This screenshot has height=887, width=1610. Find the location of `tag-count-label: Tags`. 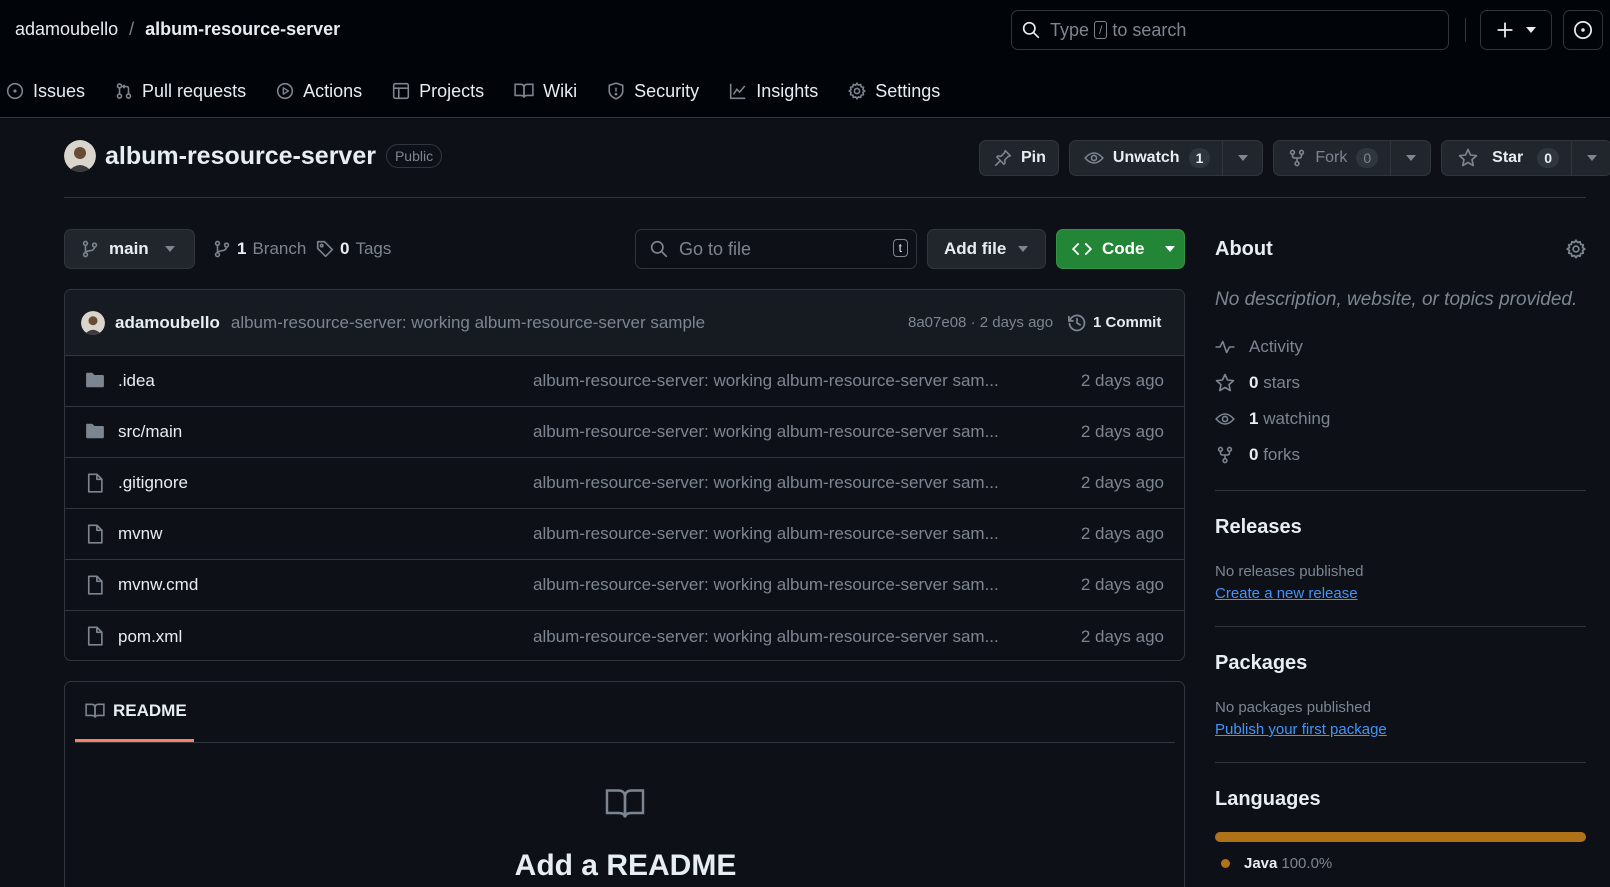

tag-count-label: Tags is located at coordinates (373, 248).